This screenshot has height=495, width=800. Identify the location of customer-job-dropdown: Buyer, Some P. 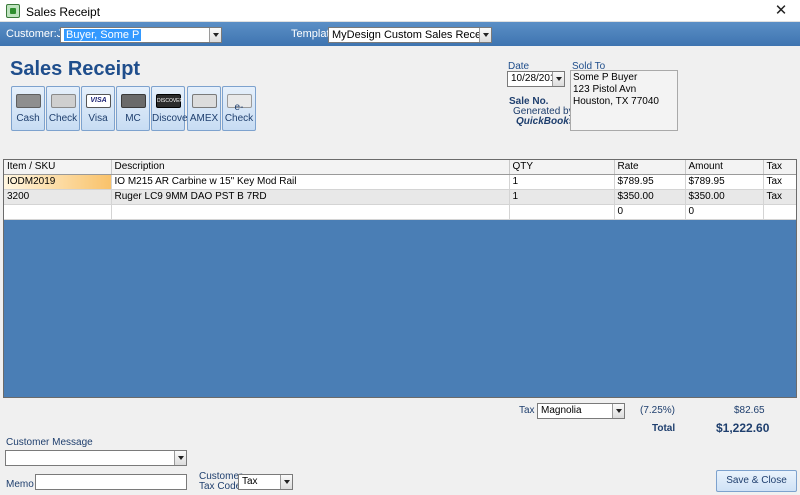
(141, 35).